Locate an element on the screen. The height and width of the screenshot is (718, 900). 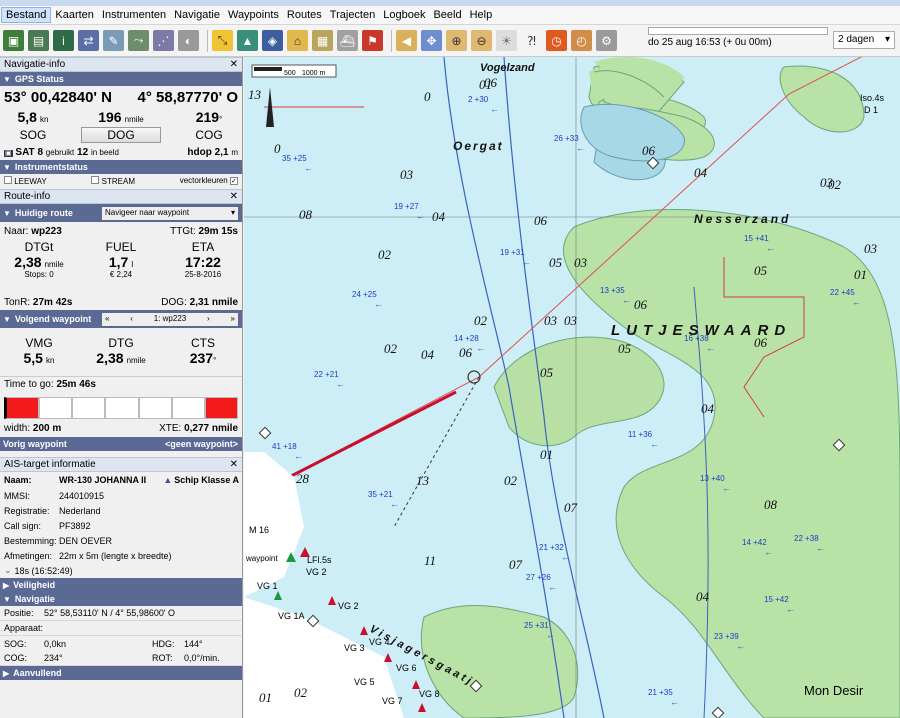
vmg-unit: kn is located at coordinates (50, 360).